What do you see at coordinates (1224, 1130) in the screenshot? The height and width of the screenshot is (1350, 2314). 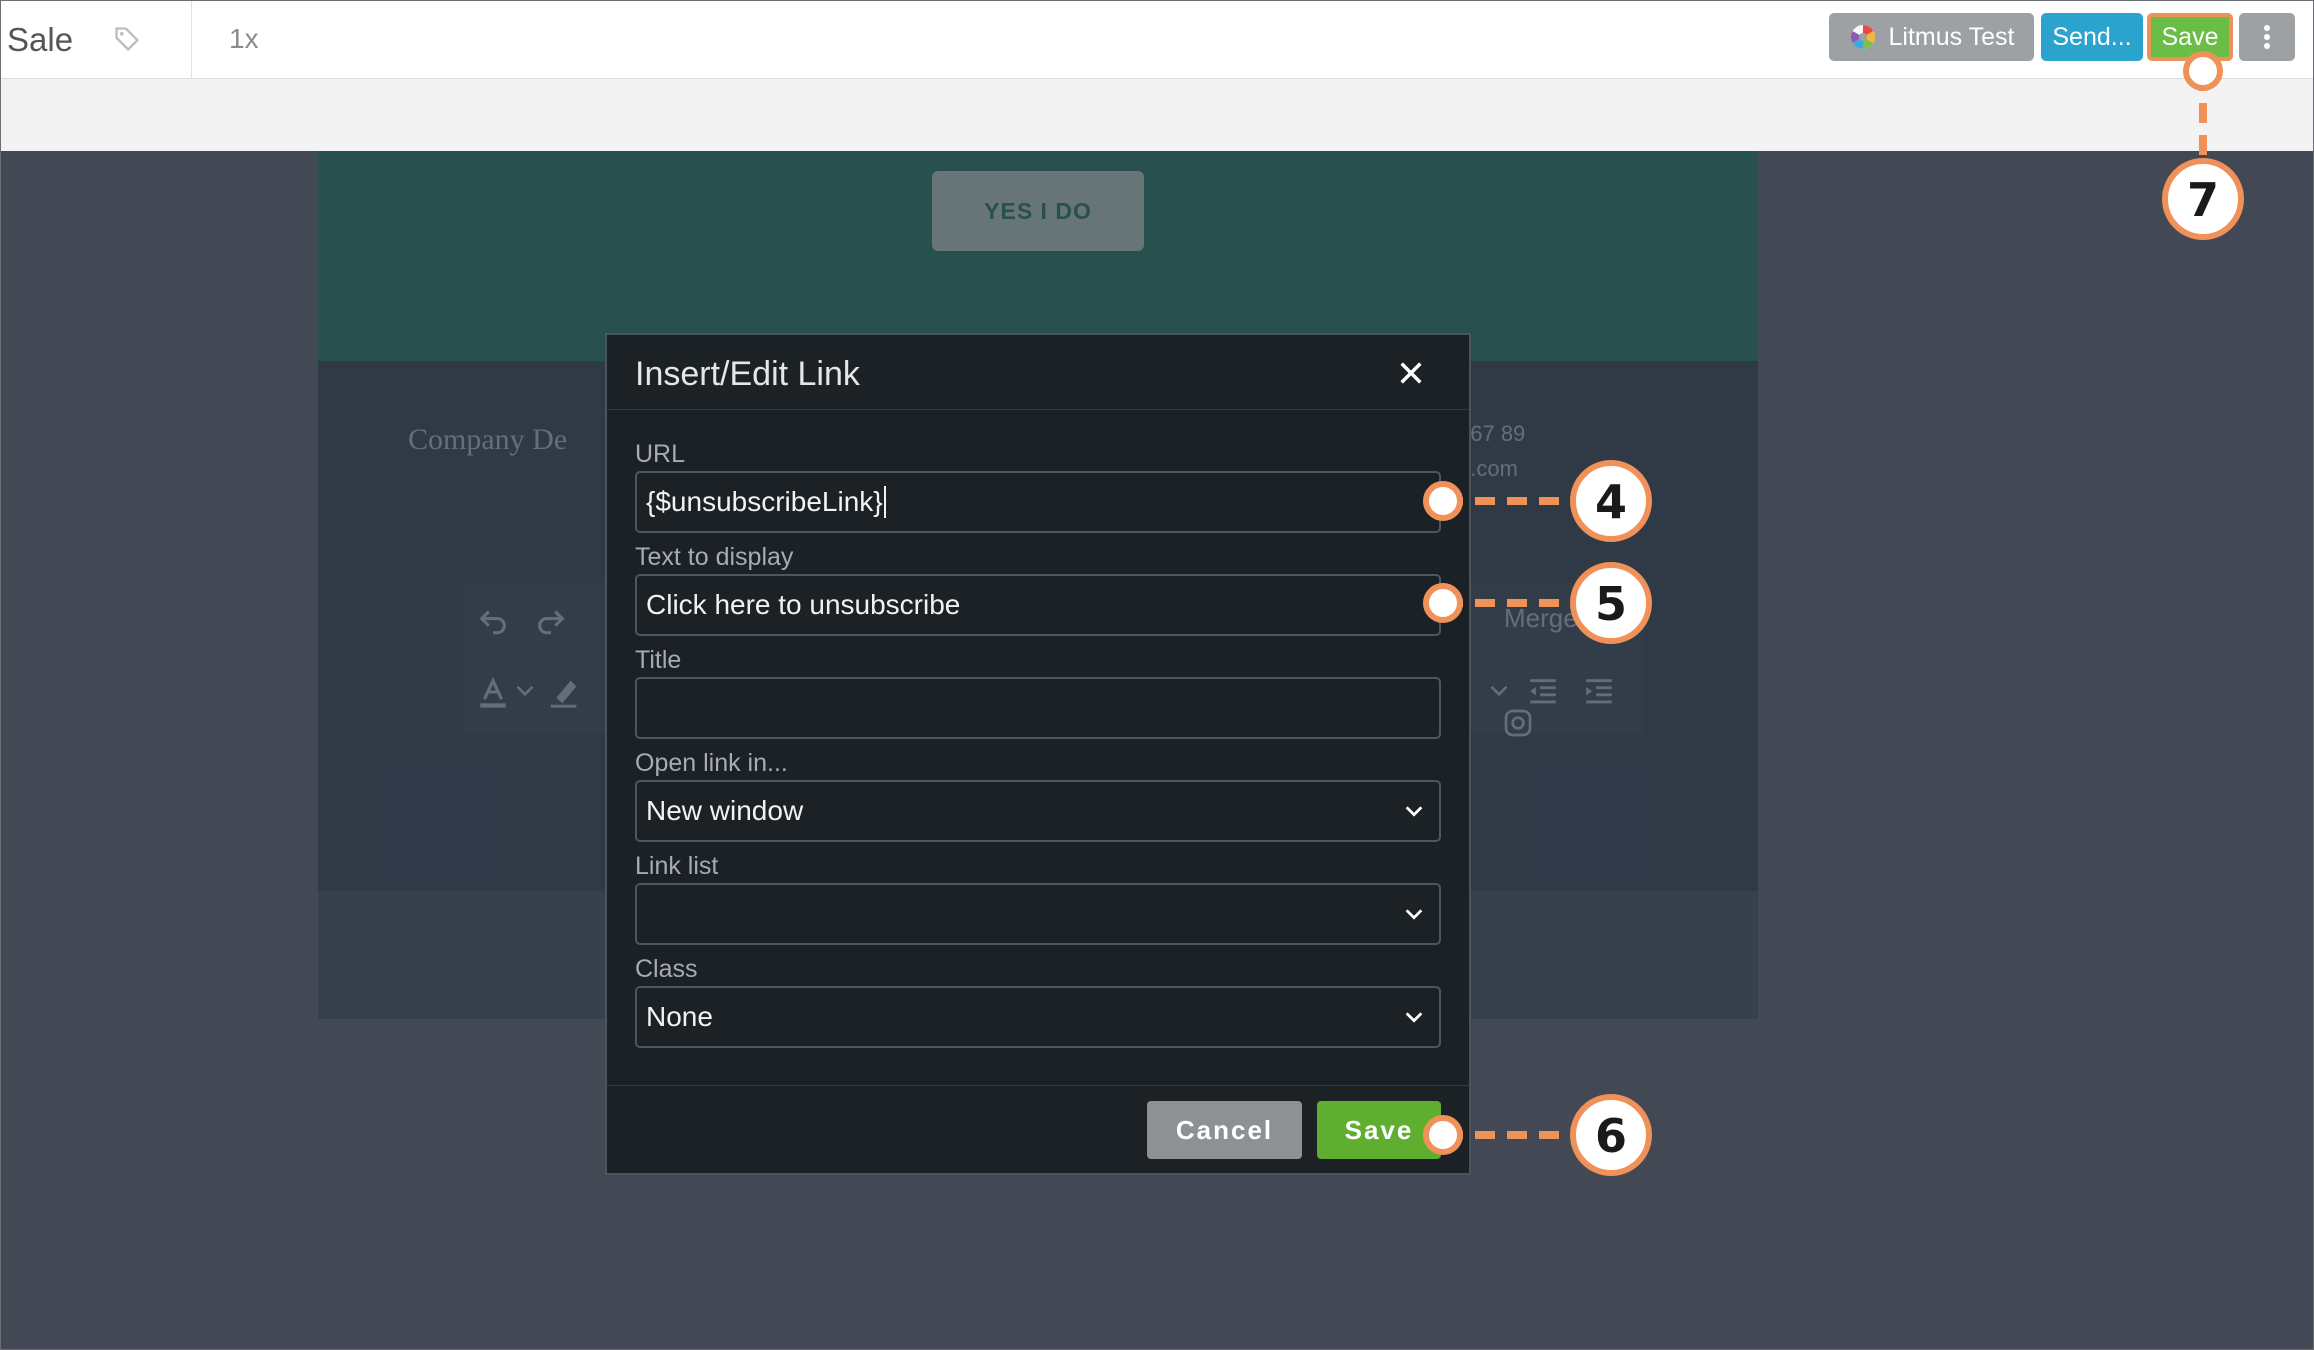 I see `cancel-button: Cancel` at bounding box center [1224, 1130].